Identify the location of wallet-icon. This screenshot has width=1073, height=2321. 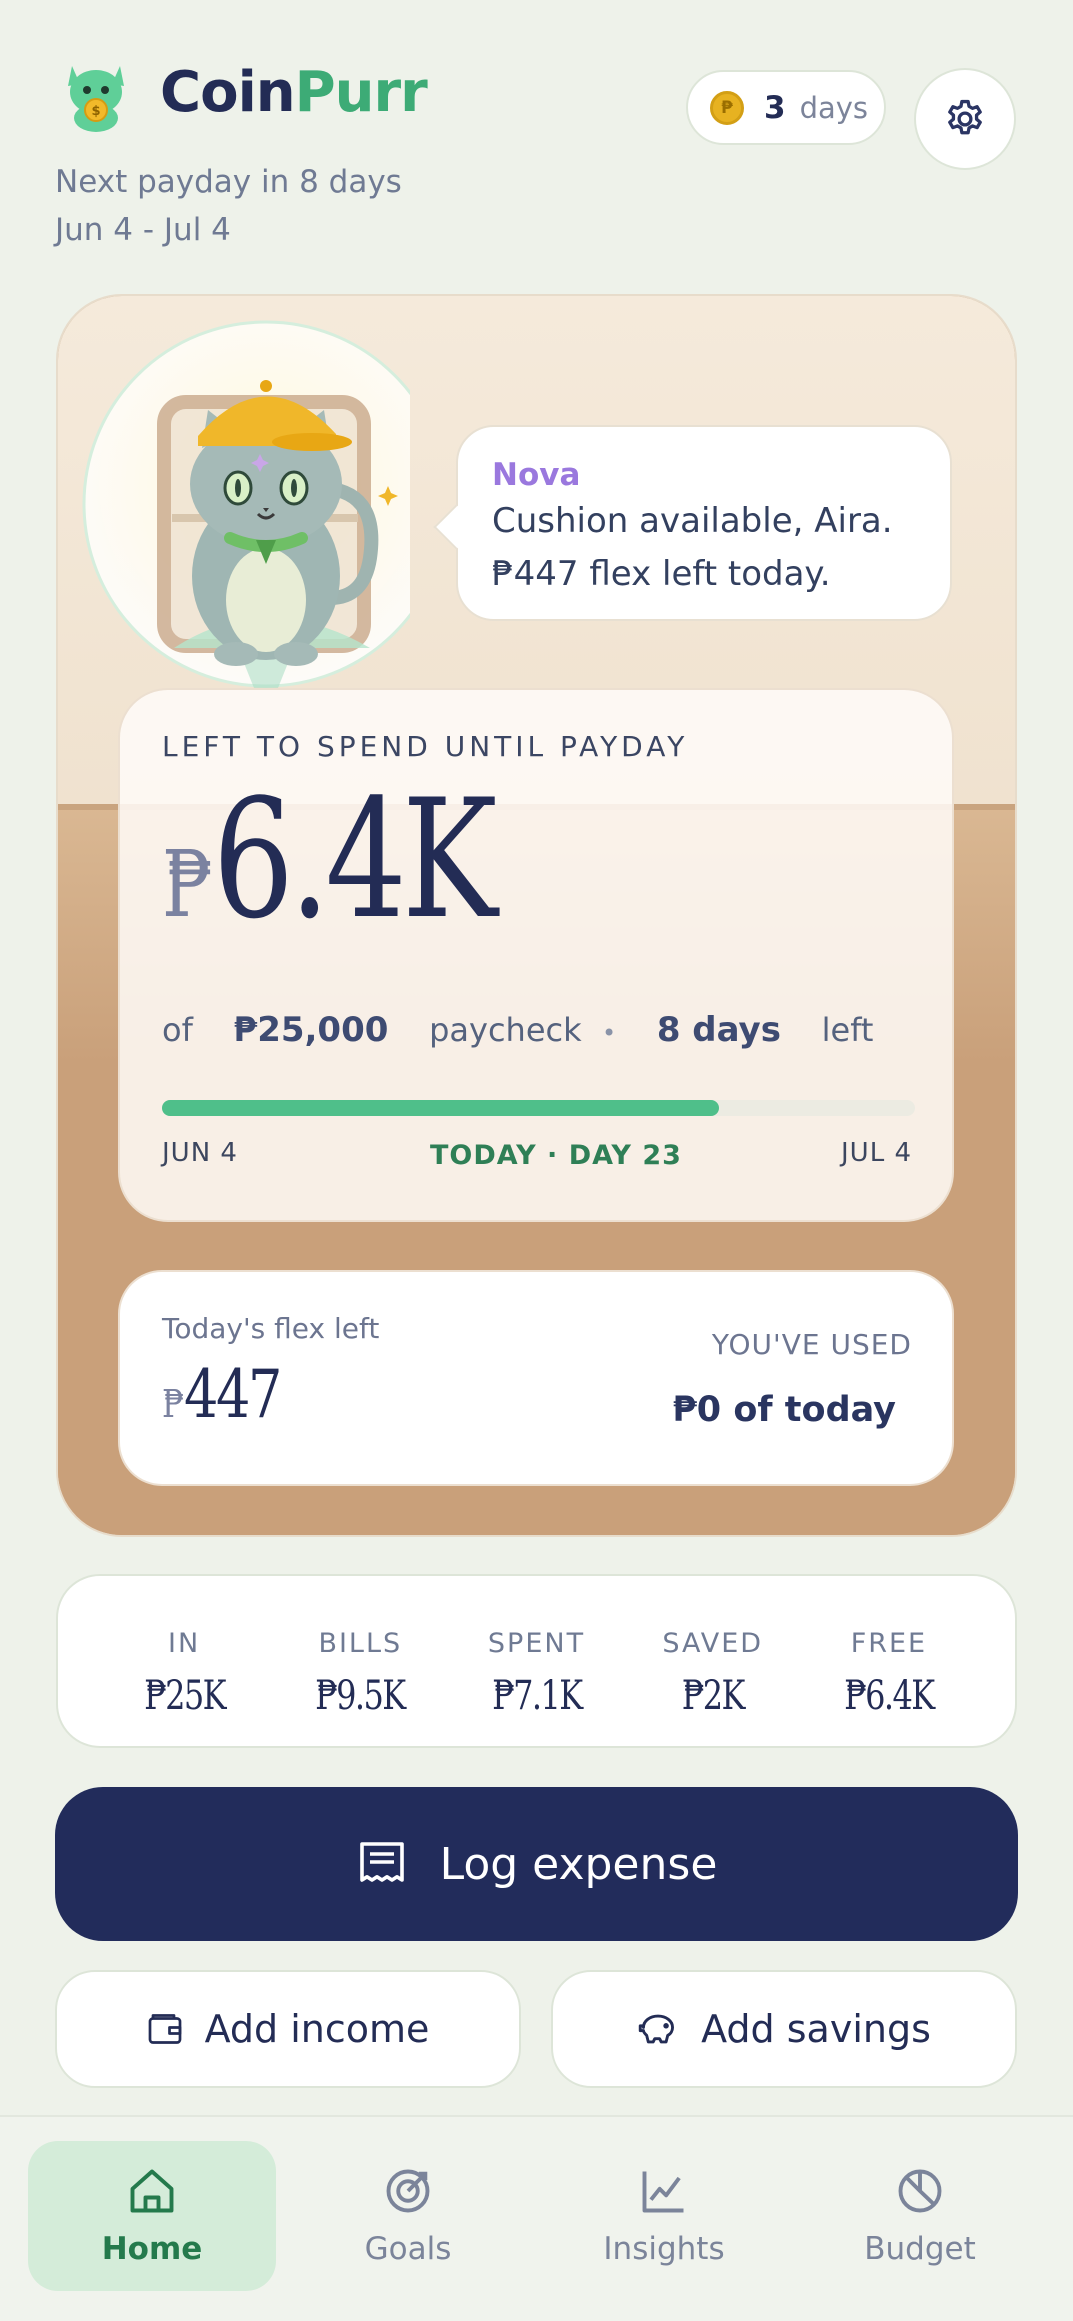
(165, 2029).